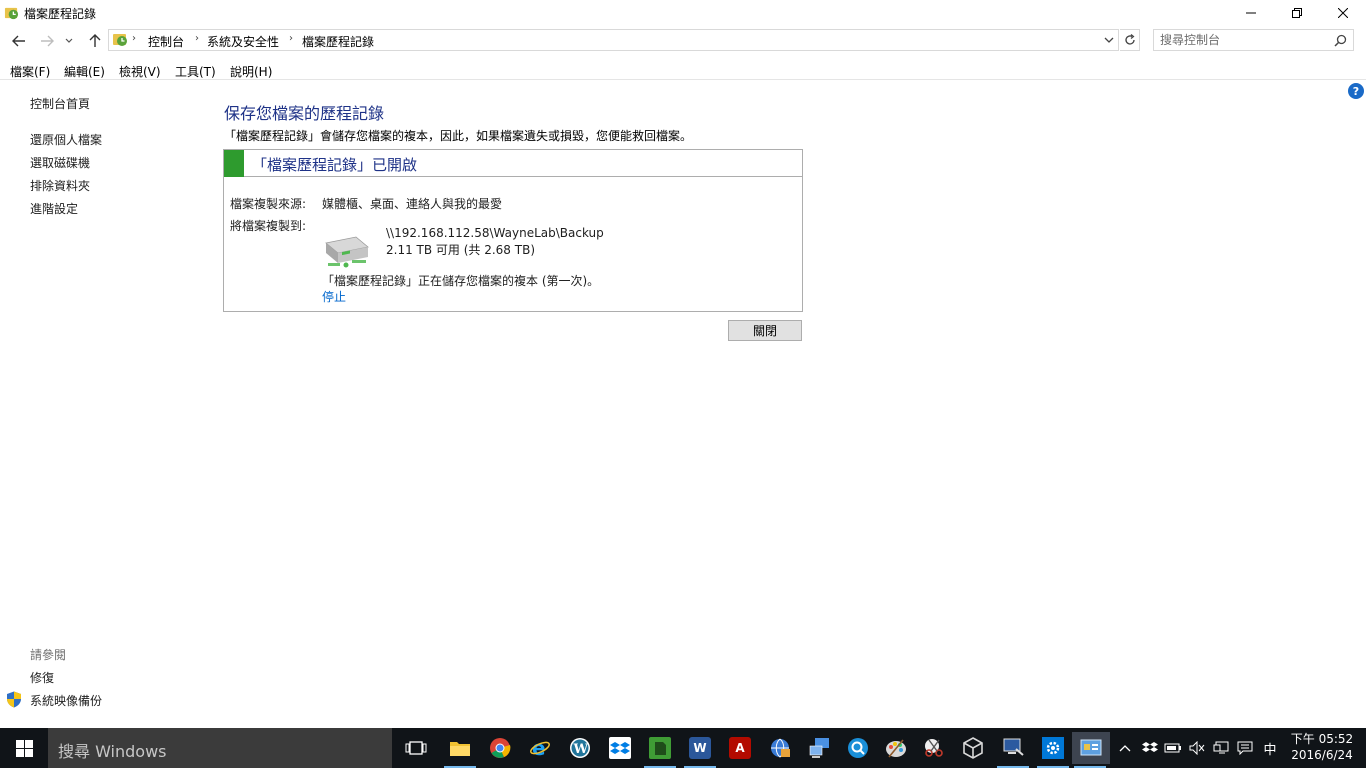 The image size is (1366, 768). What do you see at coordinates (338, 41) in the screenshot?
I see `breadcrumb-file-history: 檔案歷程記錄` at bounding box center [338, 41].